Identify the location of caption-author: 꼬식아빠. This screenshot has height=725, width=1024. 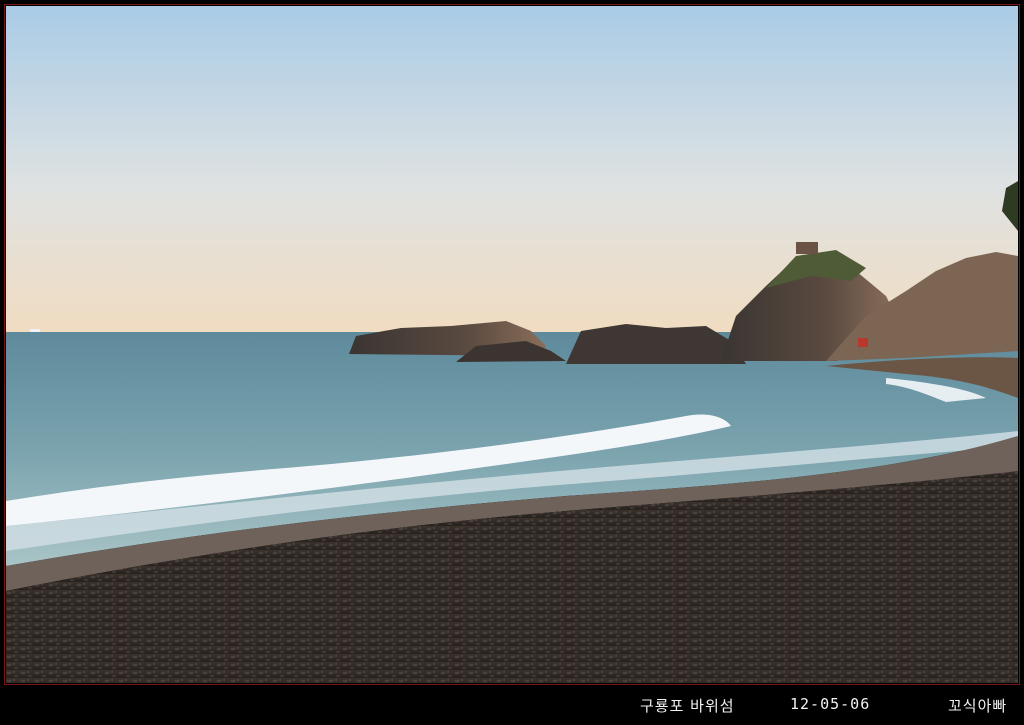
(978, 706).